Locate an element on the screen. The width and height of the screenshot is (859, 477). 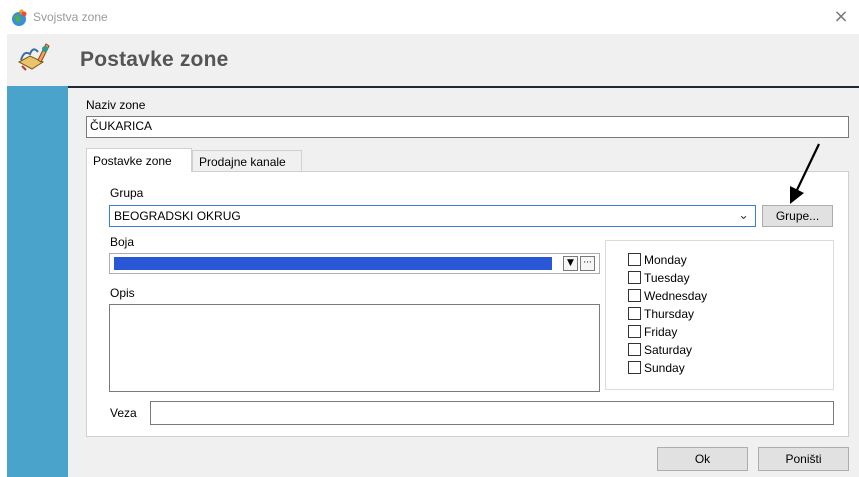
friday-checkbox is located at coordinates (634, 332).